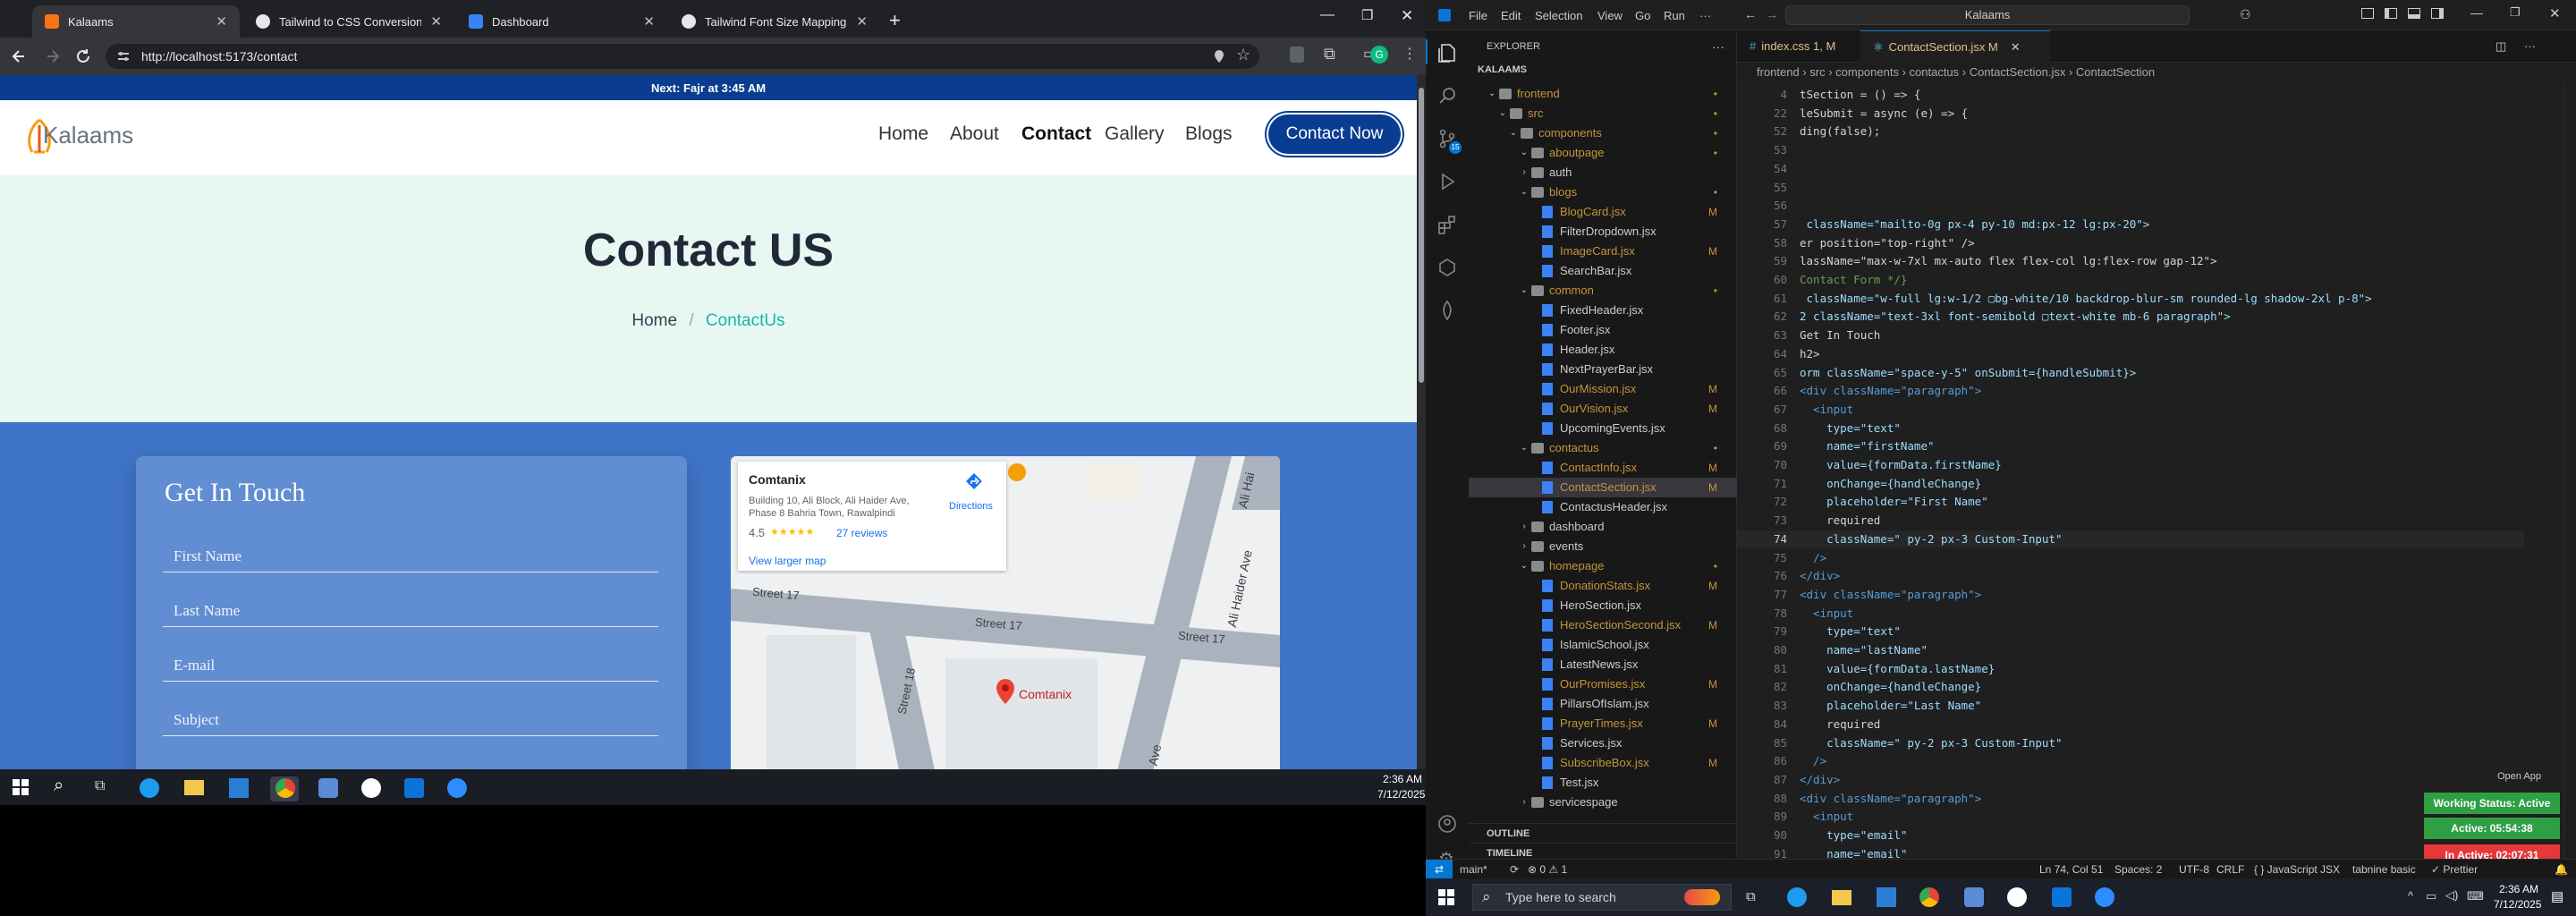 The width and height of the screenshot is (2576, 916). Describe the element at coordinates (1603, 645) in the screenshot. I see `tree-file: IslamicSchool.jsx` at that location.